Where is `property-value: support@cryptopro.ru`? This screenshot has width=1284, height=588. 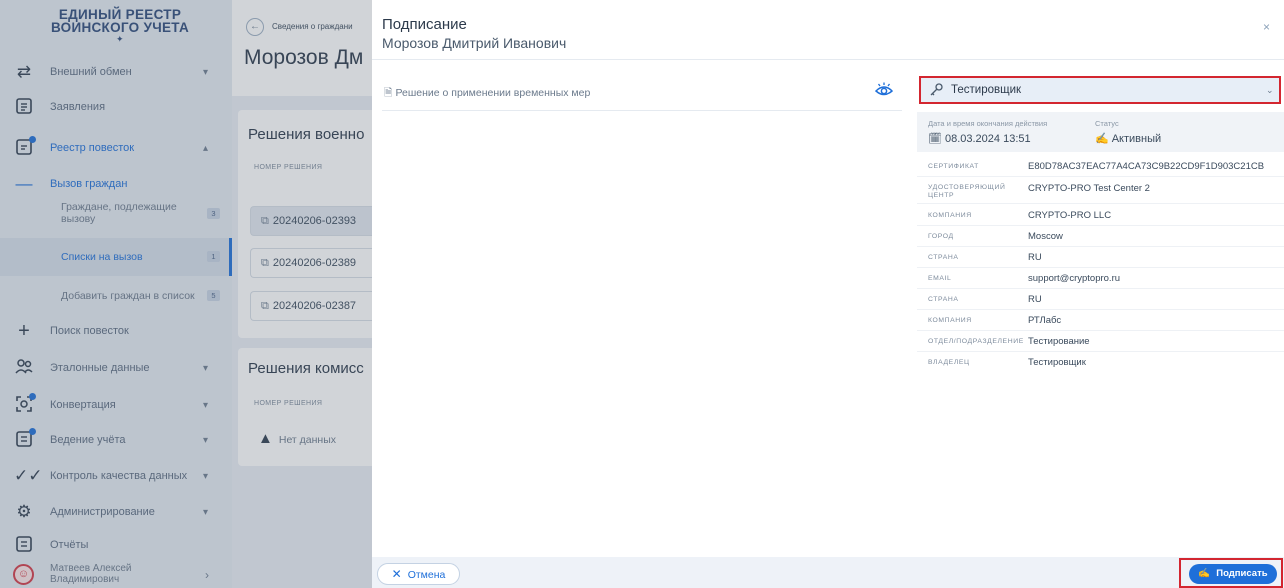
property-value: support@cryptopro.ru is located at coordinates (1074, 278).